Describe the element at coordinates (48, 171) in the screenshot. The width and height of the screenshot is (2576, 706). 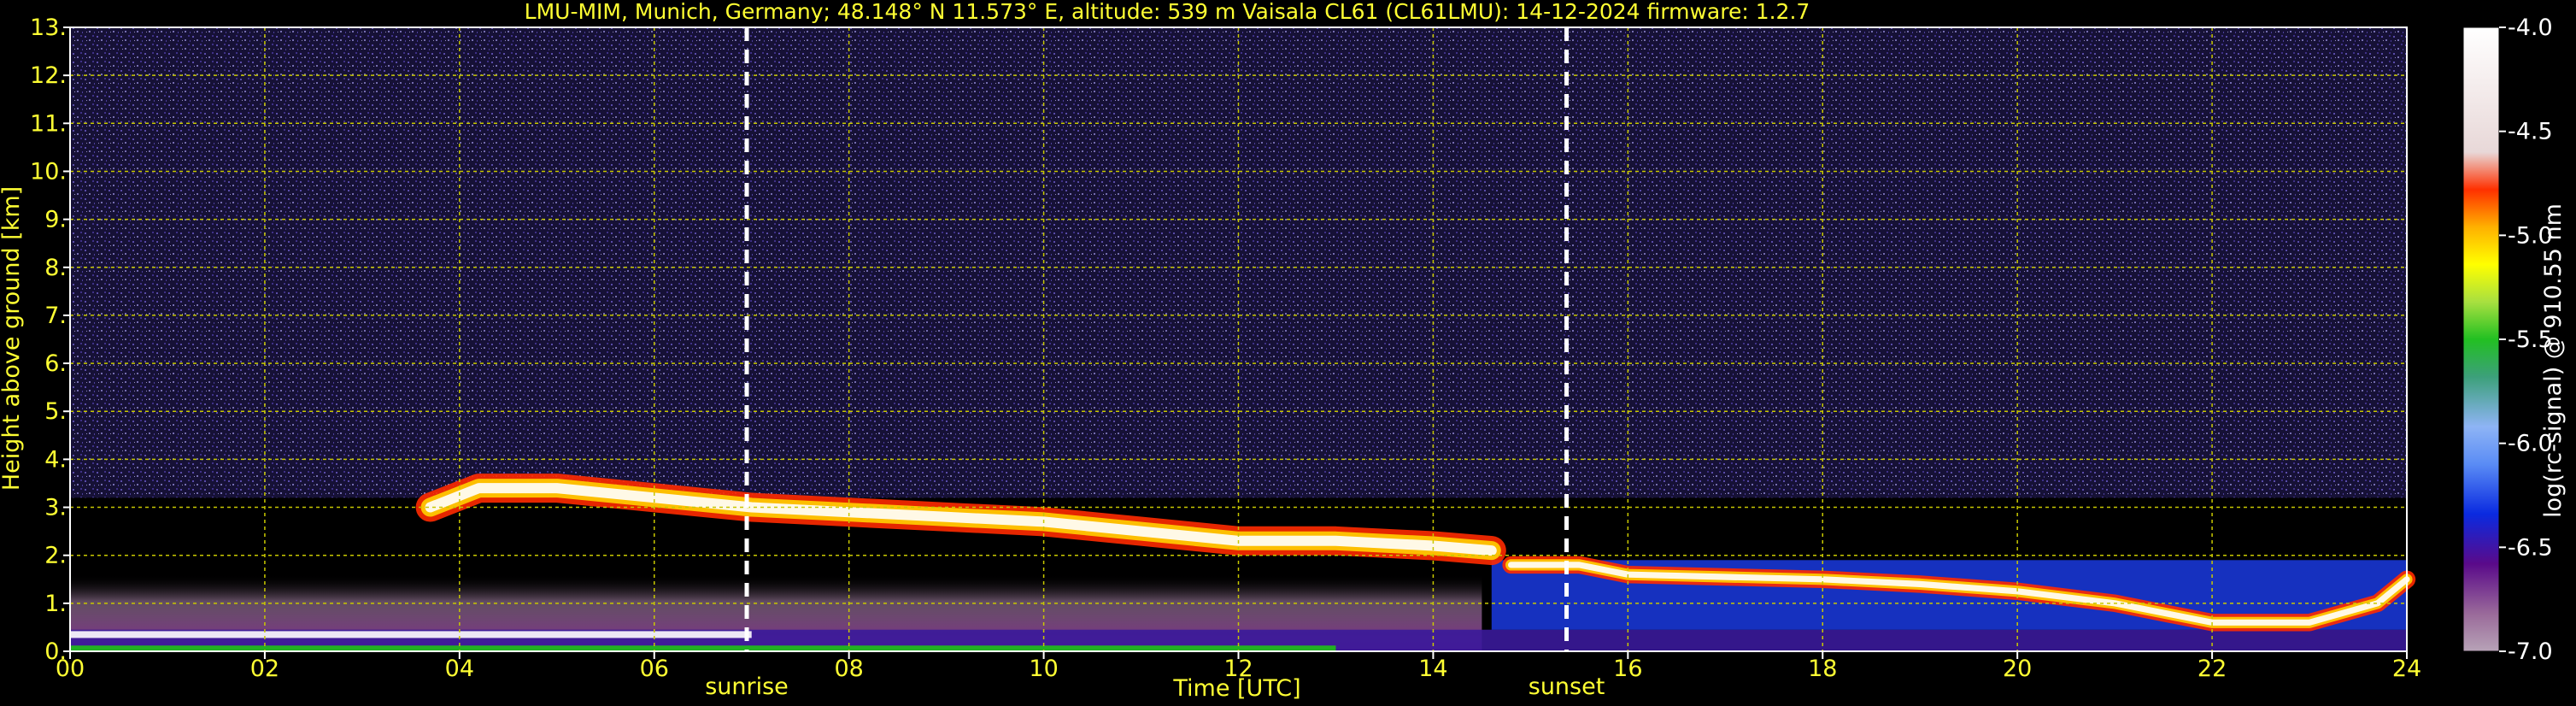
I see `y-tick-label: 10.` at that location.